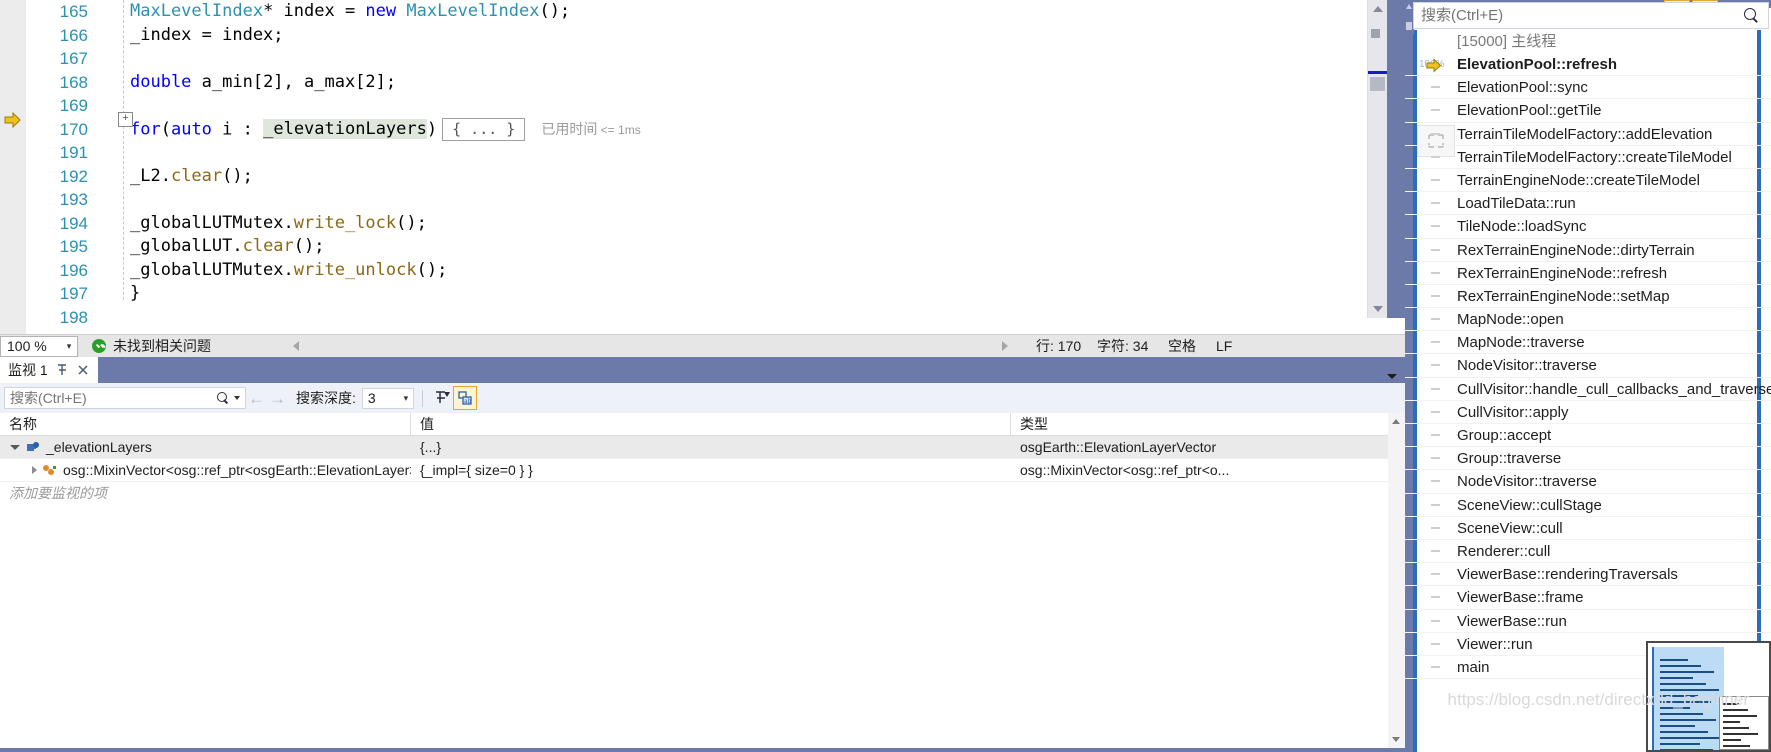 The width and height of the screenshot is (1771, 752). Describe the element at coordinates (715, 83) in the screenshot. I see `code-line: 168 double a_min[2], a_max[2];` at that location.